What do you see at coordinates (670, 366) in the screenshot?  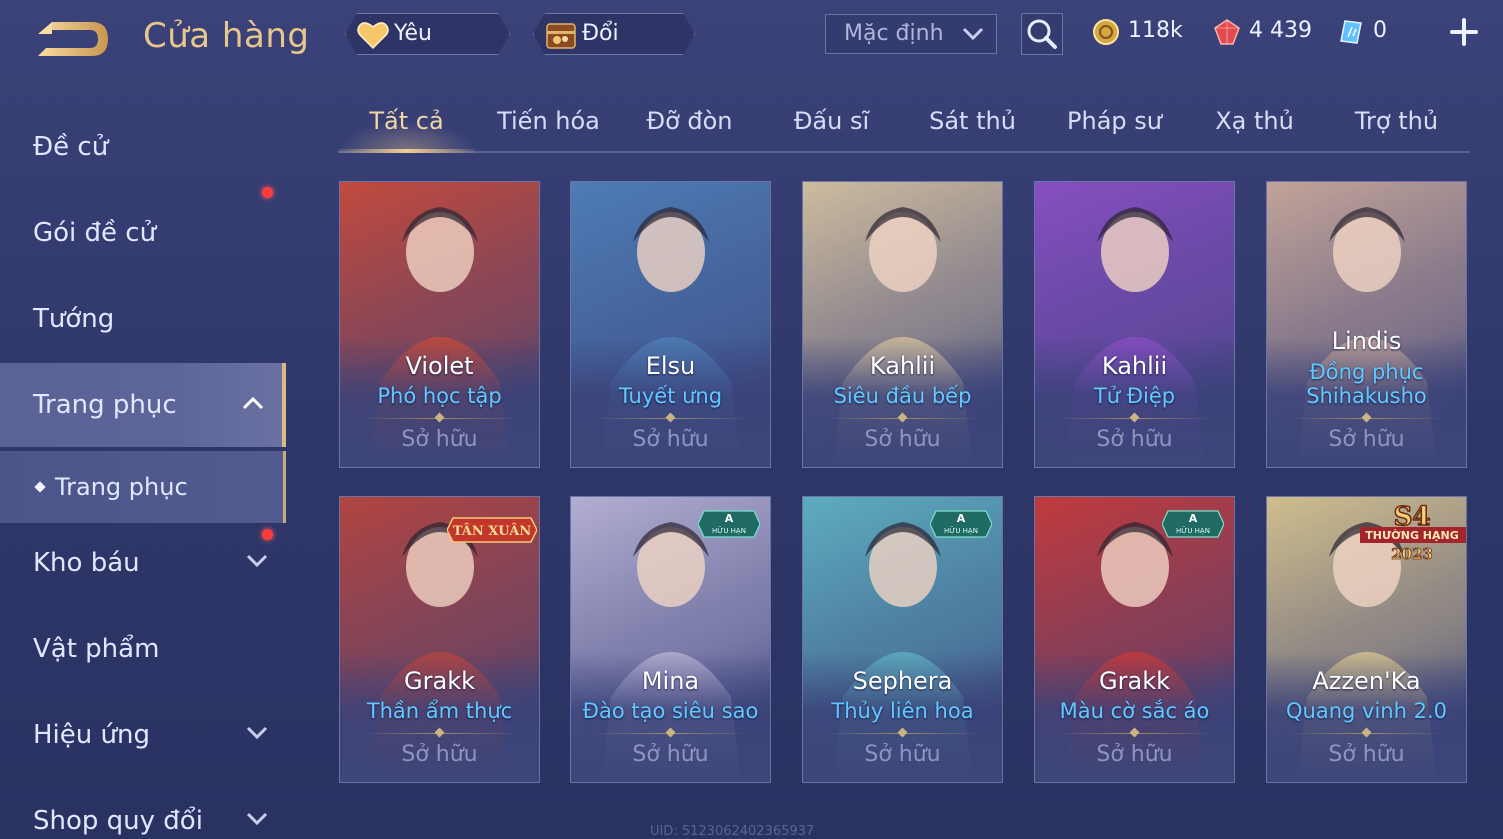 I see `hero-name: Elsu` at bounding box center [670, 366].